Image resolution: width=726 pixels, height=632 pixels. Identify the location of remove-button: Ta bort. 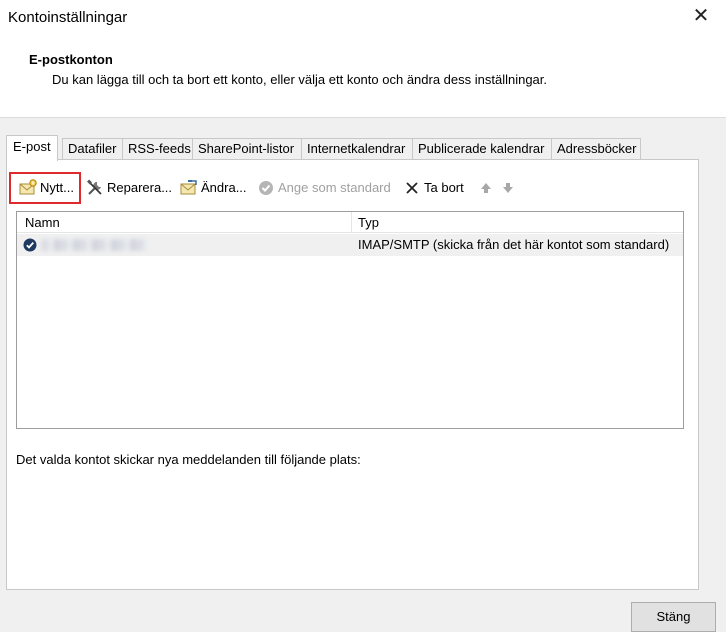
(433, 188).